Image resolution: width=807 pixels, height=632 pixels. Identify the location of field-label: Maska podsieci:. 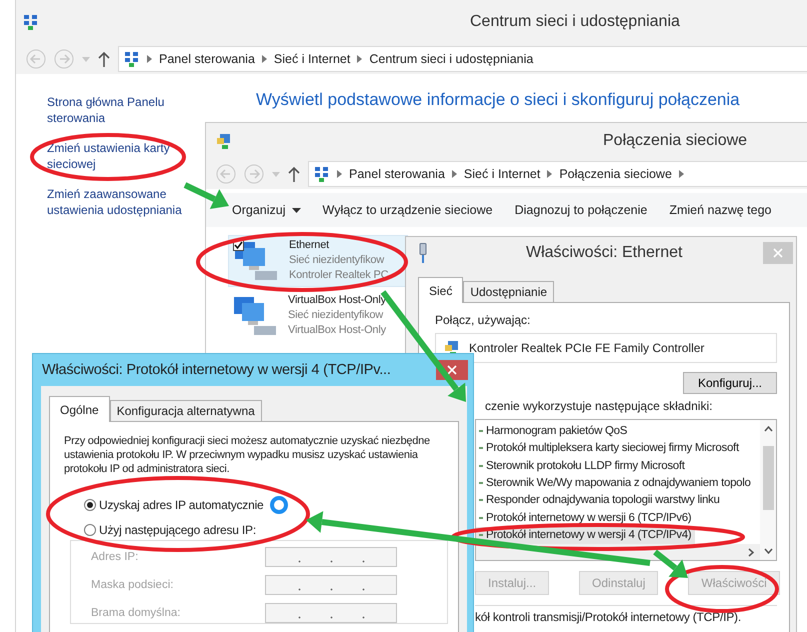
(132, 585).